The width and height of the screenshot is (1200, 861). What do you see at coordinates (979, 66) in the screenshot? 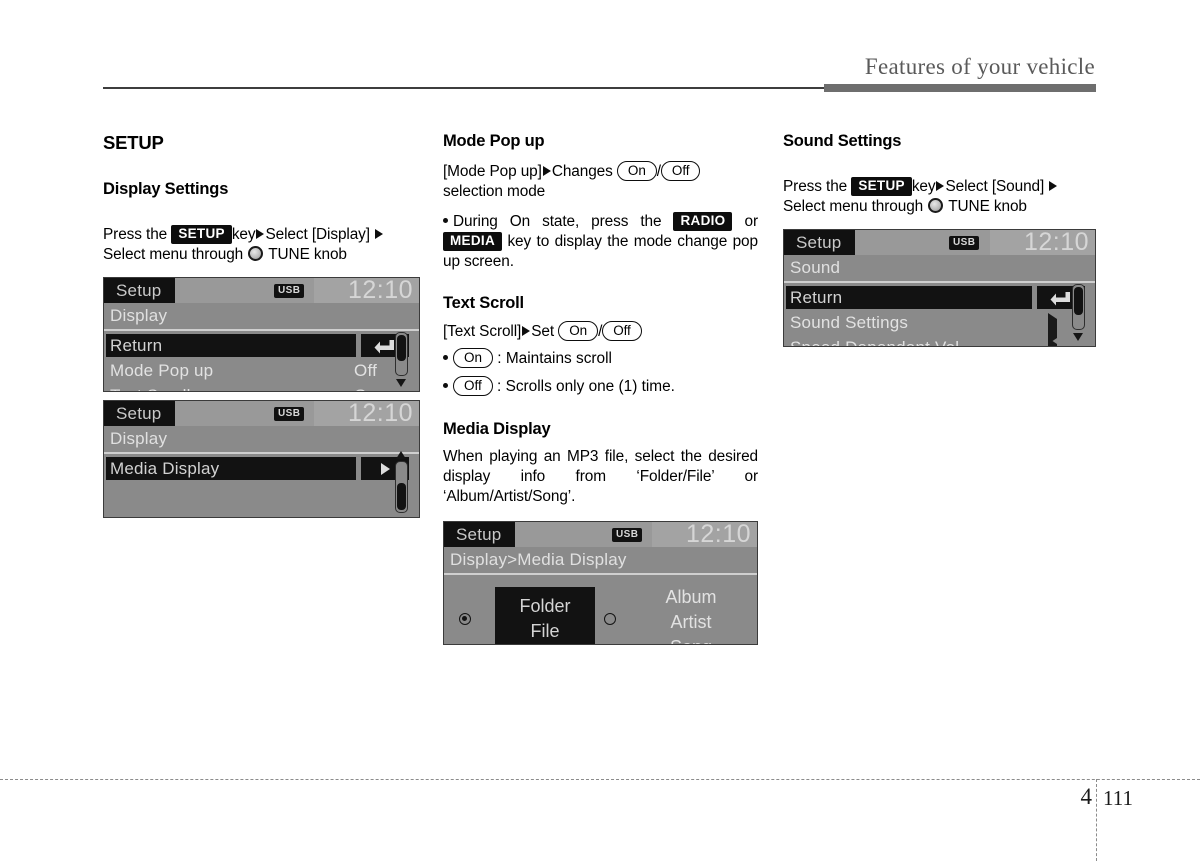
I see `page-title: Features of your vehicle` at bounding box center [979, 66].